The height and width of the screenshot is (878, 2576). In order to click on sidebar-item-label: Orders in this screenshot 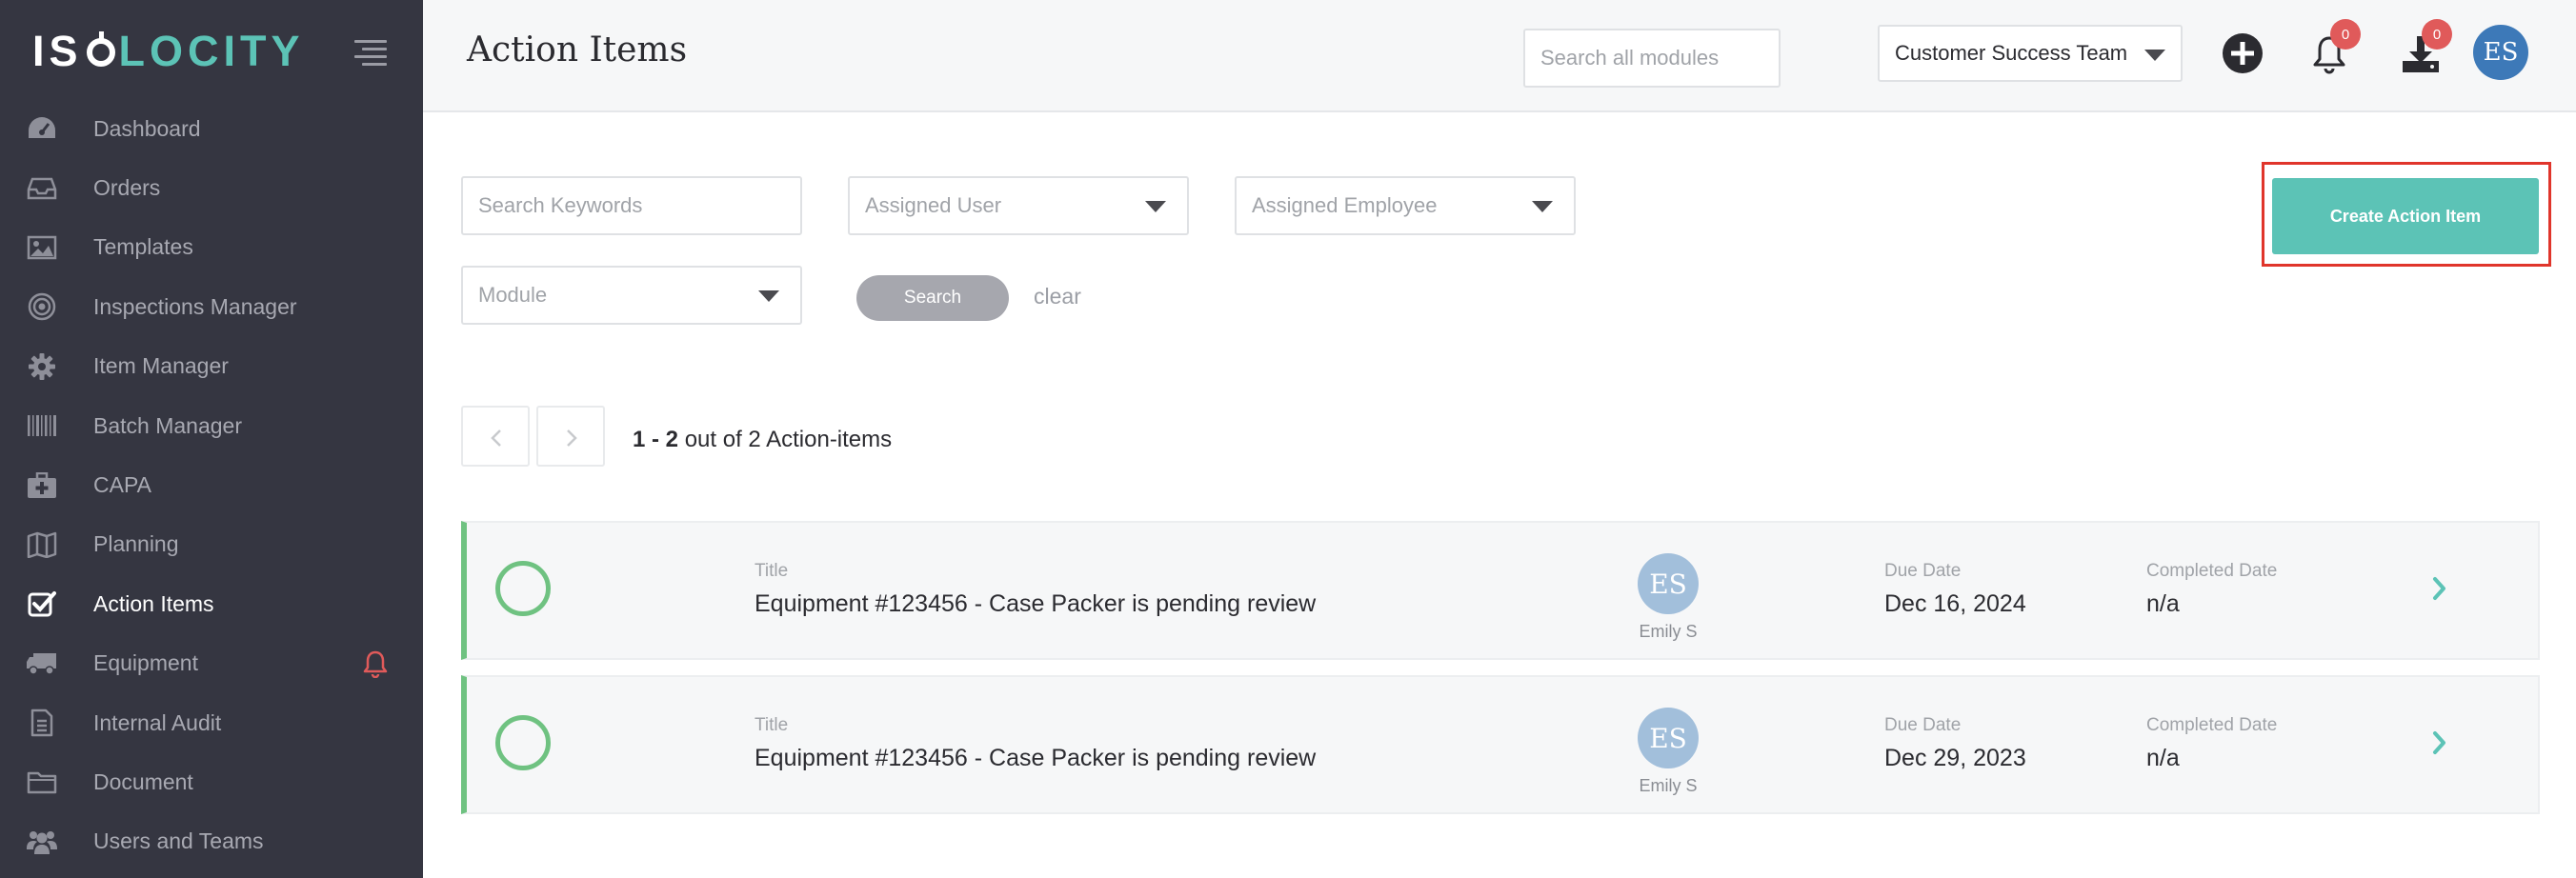, I will do `click(127, 188)`.